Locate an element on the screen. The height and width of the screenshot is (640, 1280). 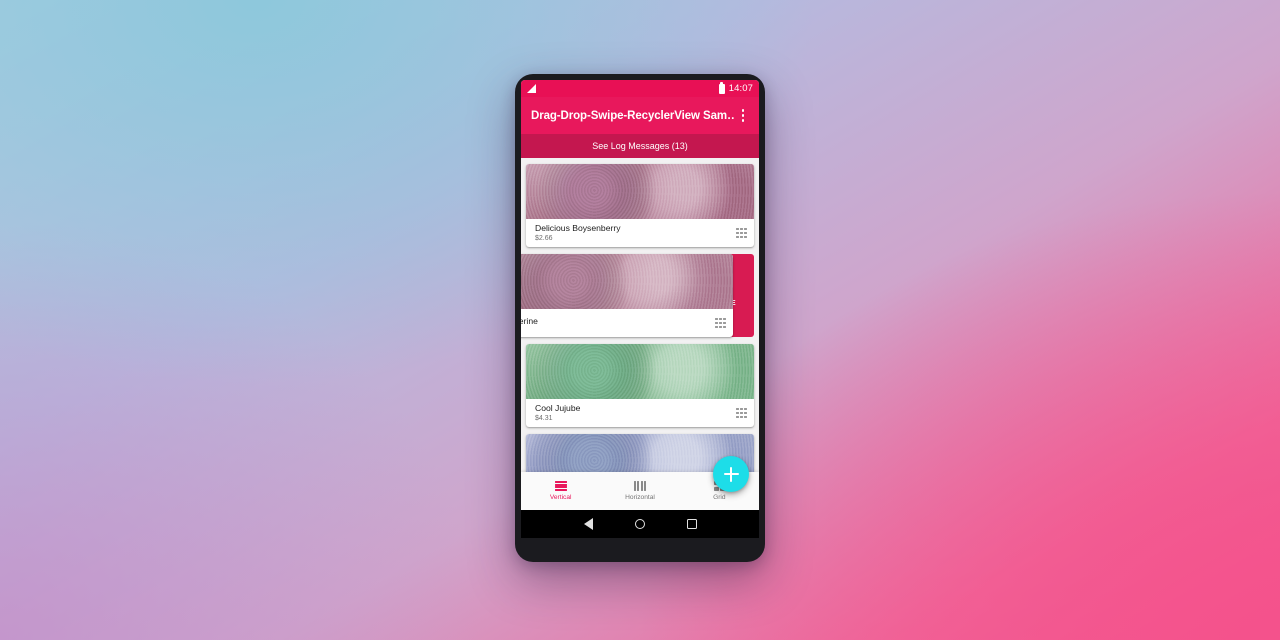
tab-vertical-label: Vertical is located at coordinates (560, 497).